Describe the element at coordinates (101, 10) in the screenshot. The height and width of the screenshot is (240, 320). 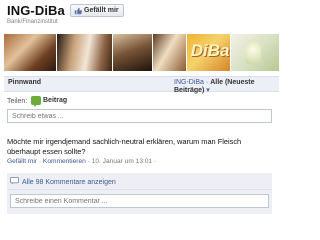
I see `like-page-label: Gefällt mir` at that location.